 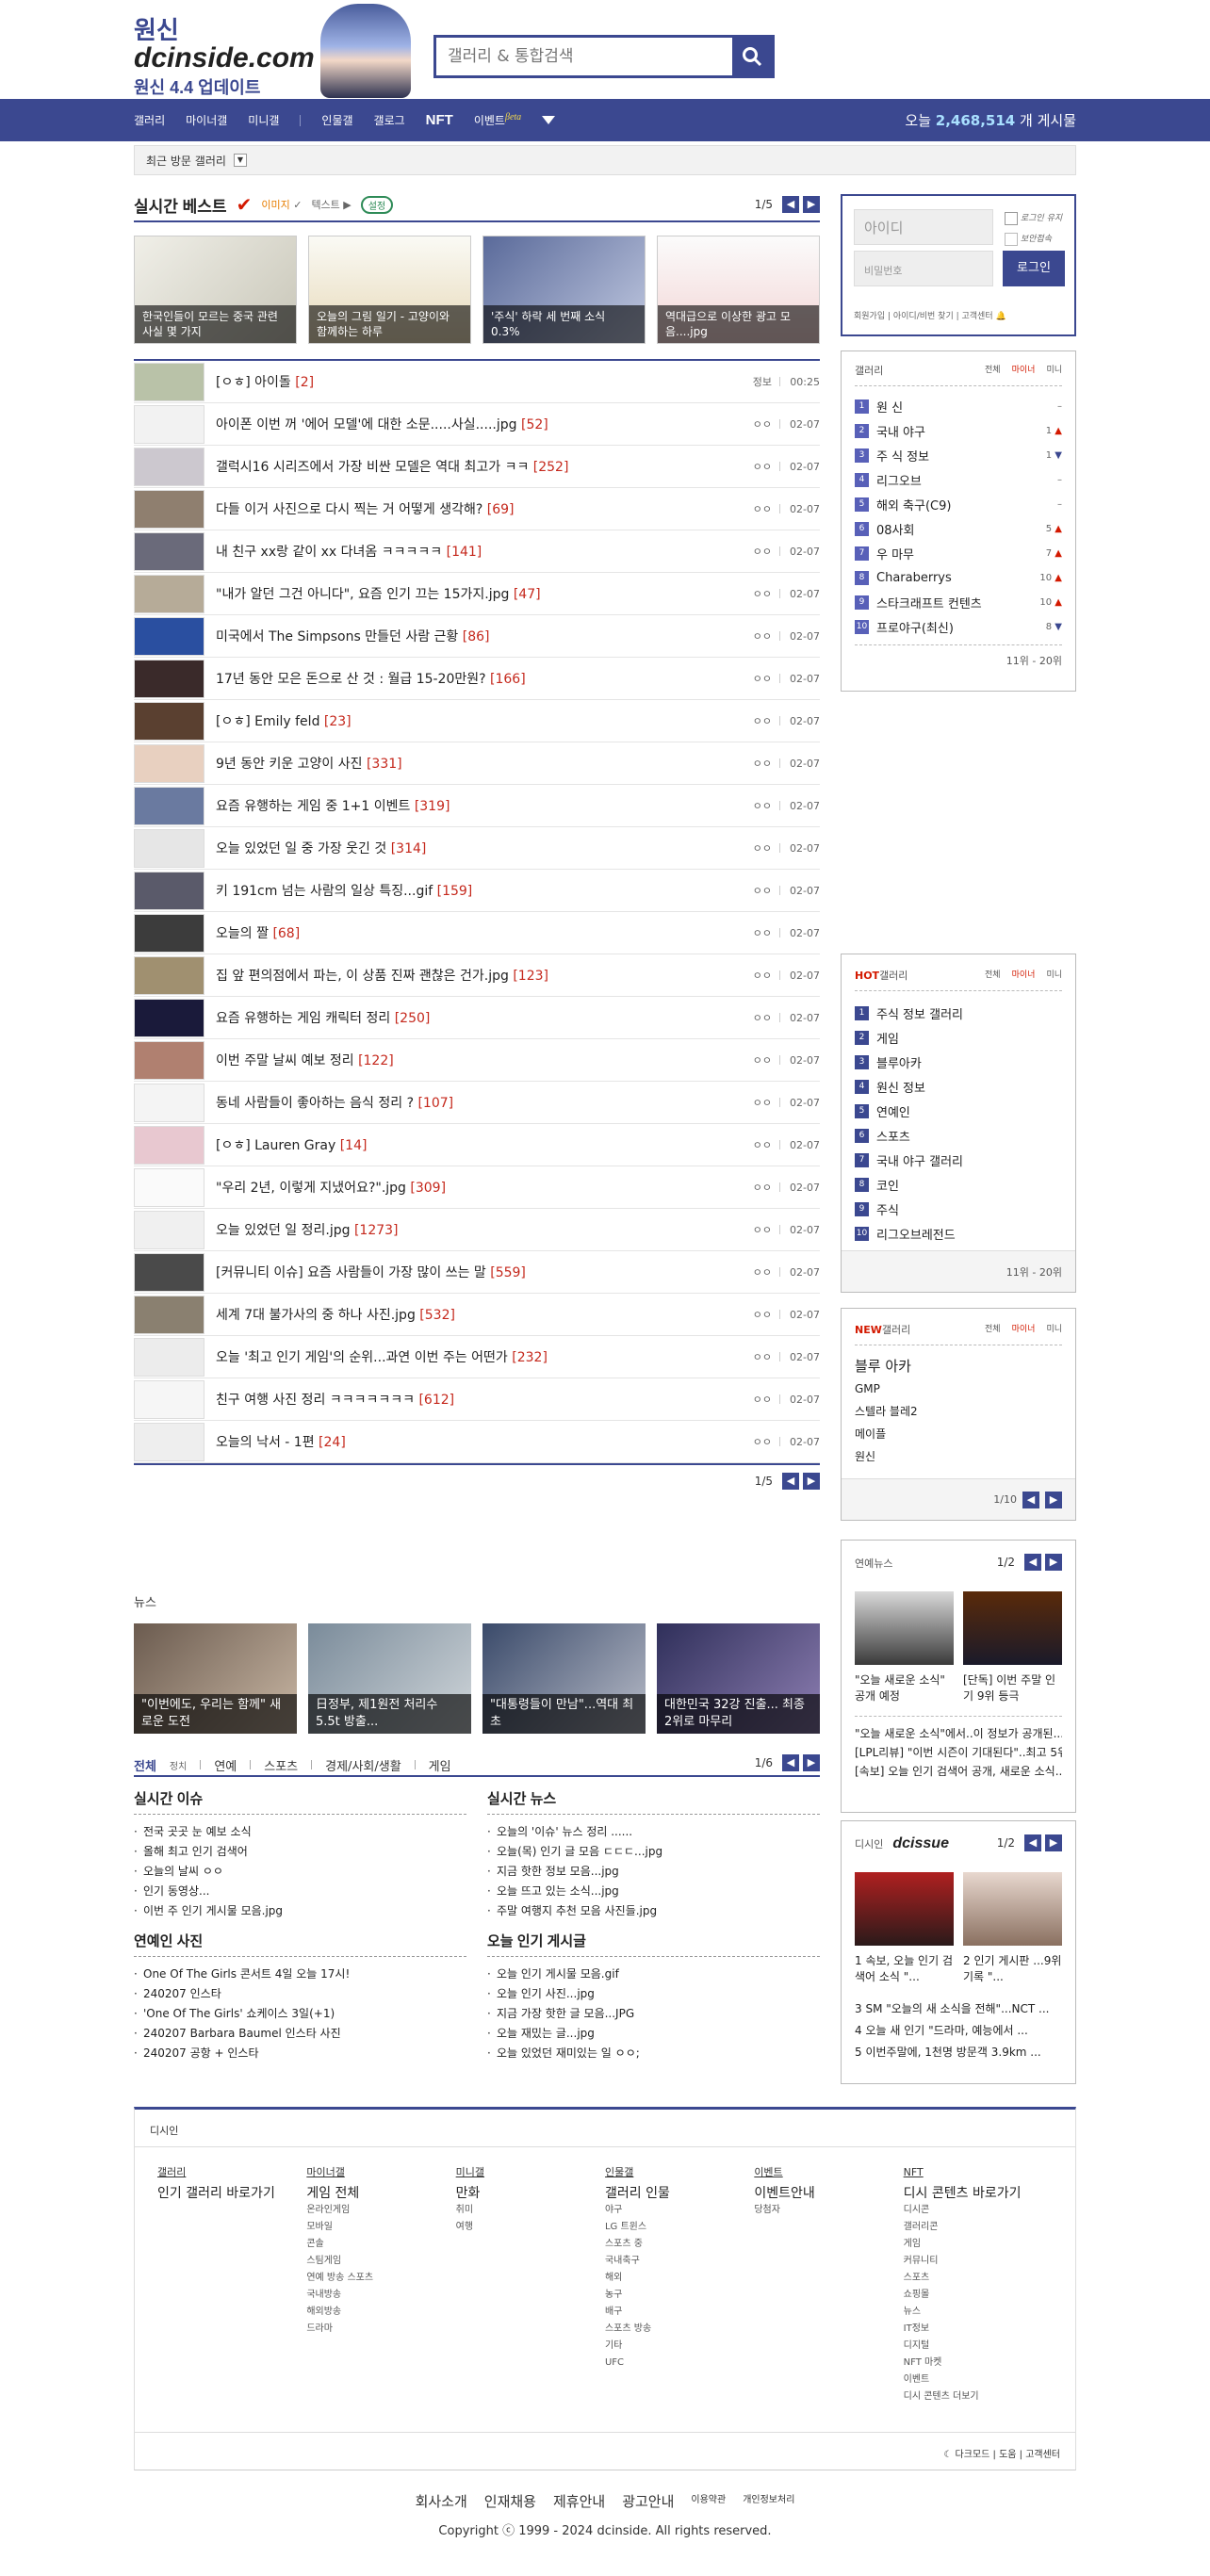 What do you see at coordinates (530, 2210) in the screenshot?
I see `sitemap-link: 취미` at bounding box center [530, 2210].